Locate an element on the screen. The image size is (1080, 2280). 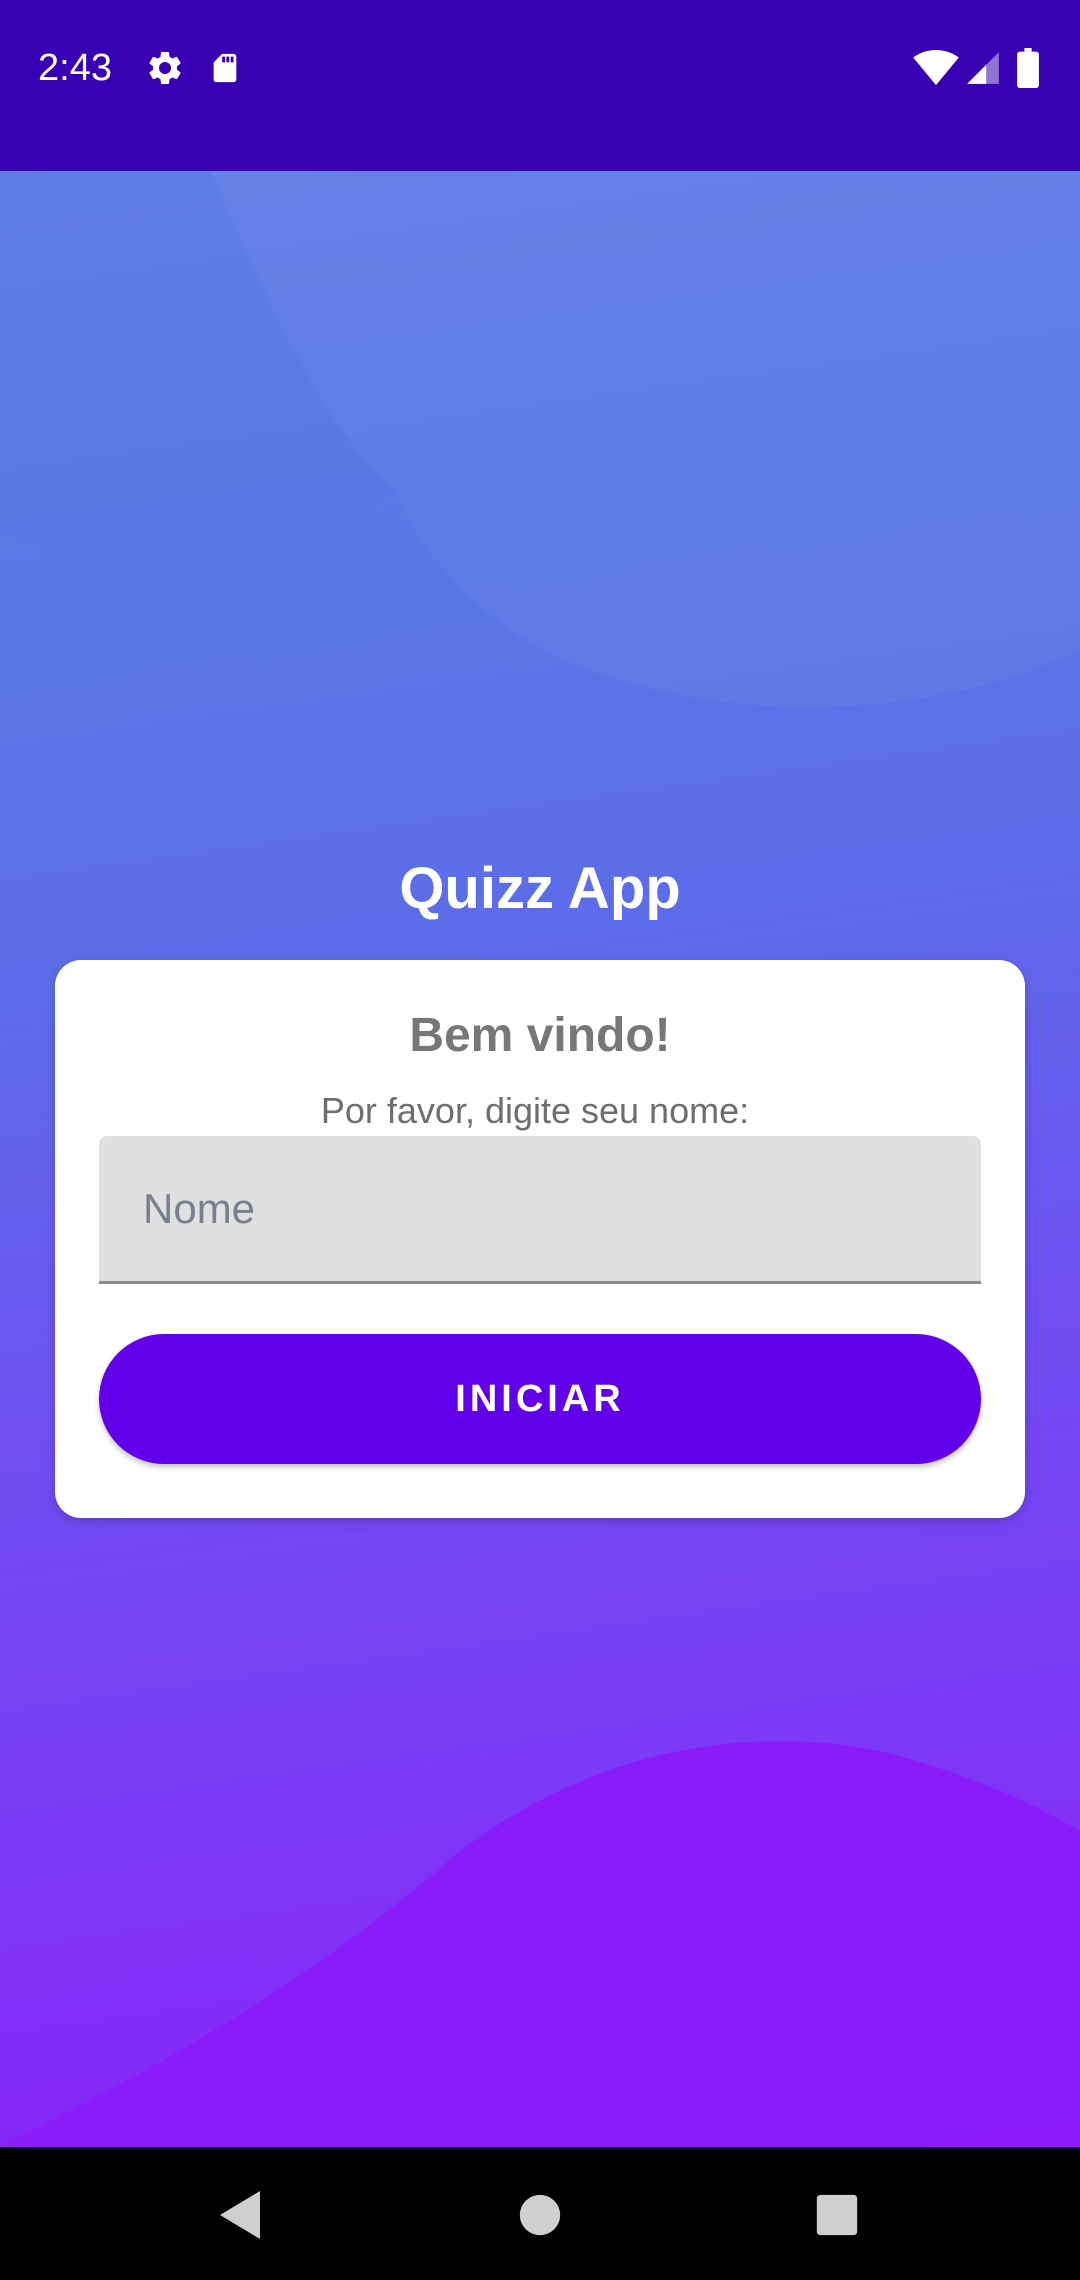
cell-signal-icon is located at coordinates (983, 68).